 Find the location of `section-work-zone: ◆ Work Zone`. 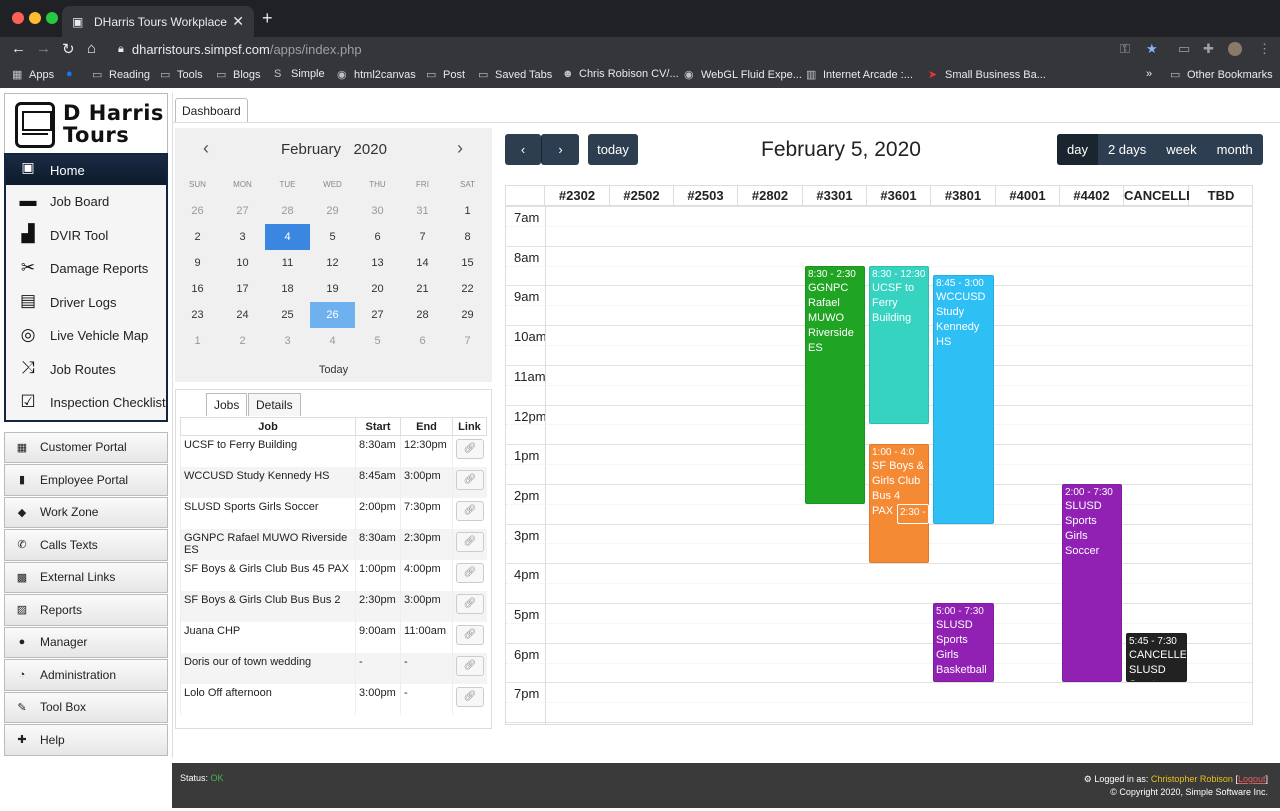

section-work-zone: ◆ Work Zone is located at coordinates (86, 512).